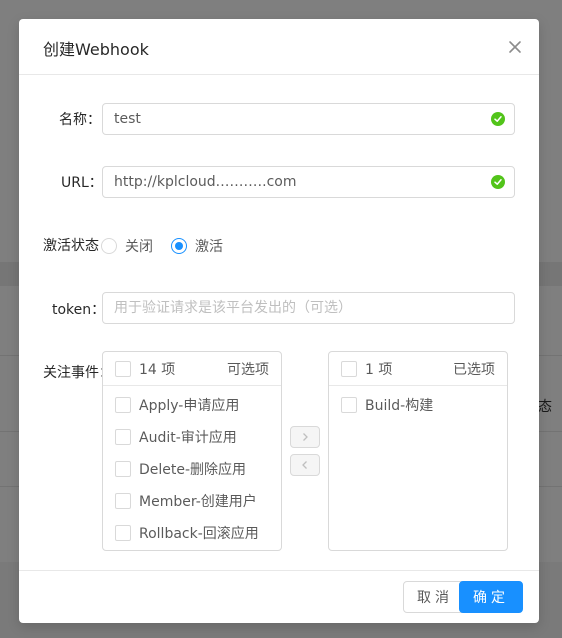 This screenshot has height=638, width=562. Describe the element at coordinates (435, 597) in the screenshot. I see `cancel-button: 取消` at that location.